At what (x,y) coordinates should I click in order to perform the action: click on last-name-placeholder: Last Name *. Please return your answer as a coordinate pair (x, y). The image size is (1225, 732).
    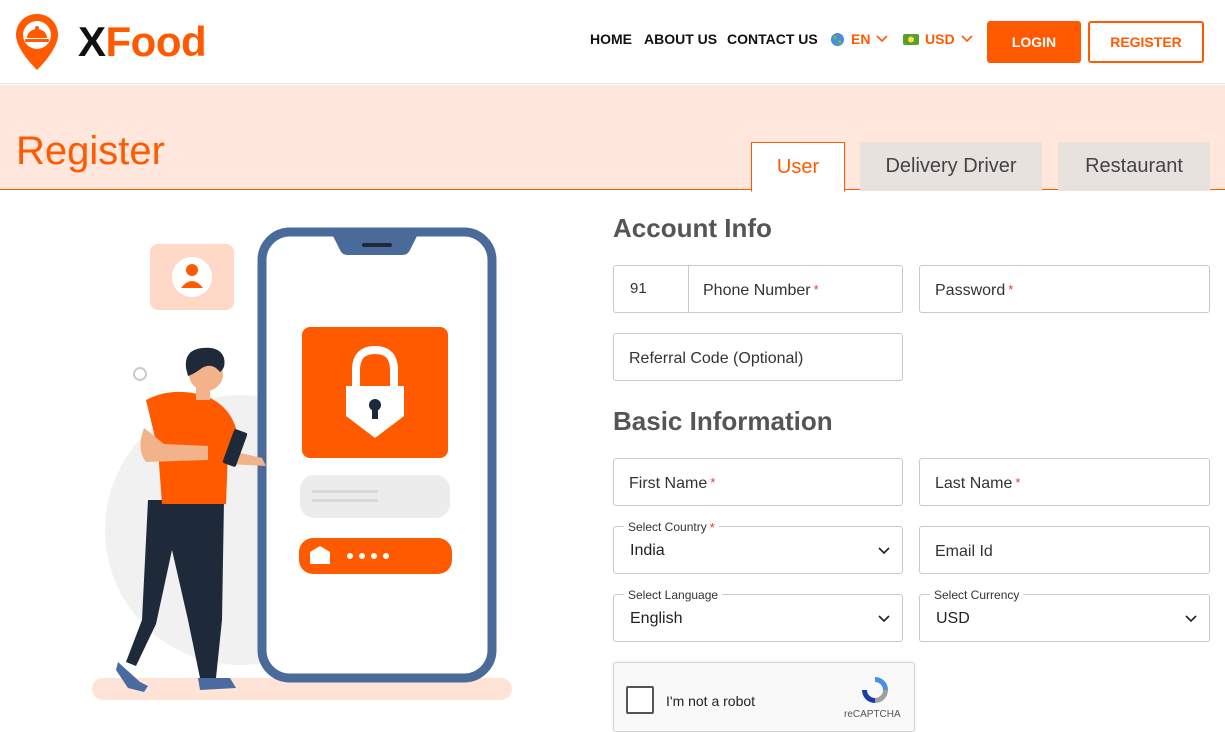
    Looking at the image, I should click on (978, 483).